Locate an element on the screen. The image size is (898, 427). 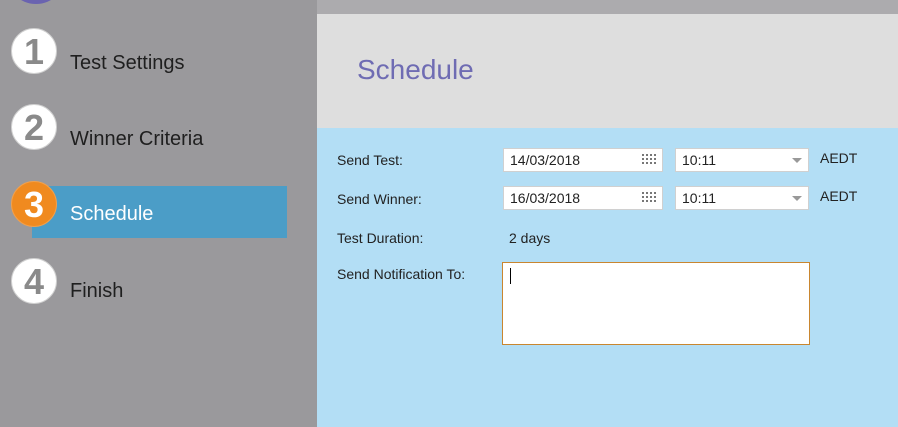
step-label: Schedule is located at coordinates (112, 214).